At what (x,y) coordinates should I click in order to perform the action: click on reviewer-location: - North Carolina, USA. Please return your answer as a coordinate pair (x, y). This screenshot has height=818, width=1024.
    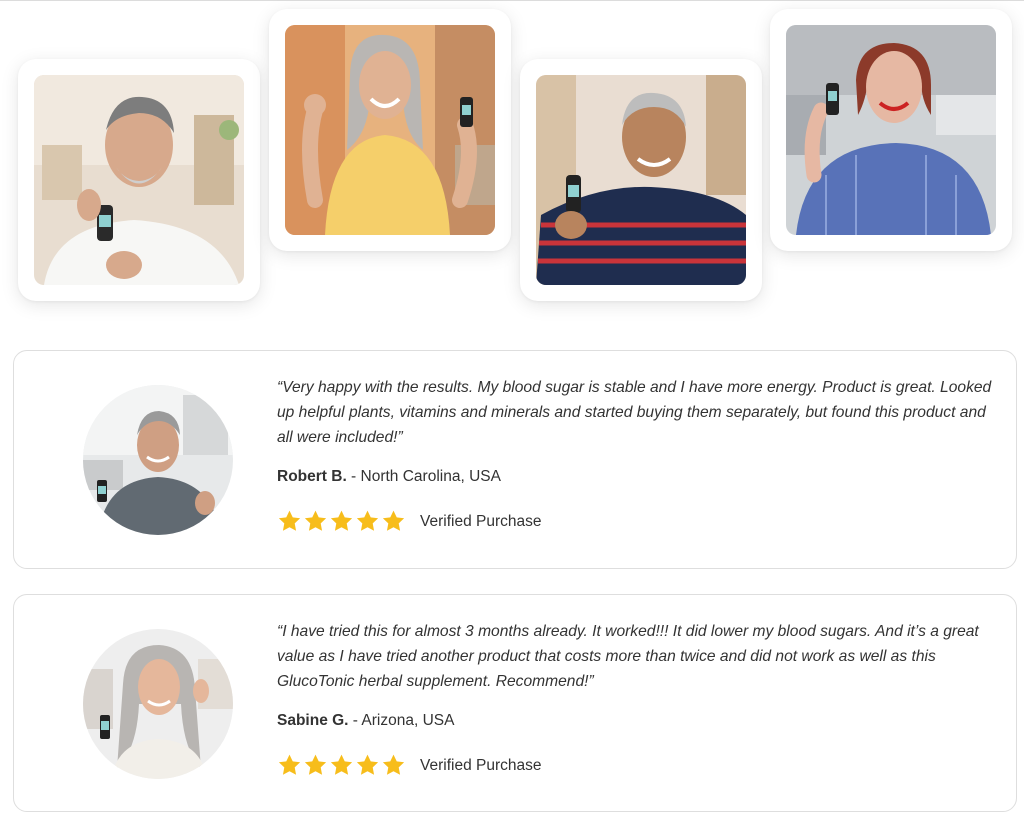
    Looking at the image, I should click on (423, 476).